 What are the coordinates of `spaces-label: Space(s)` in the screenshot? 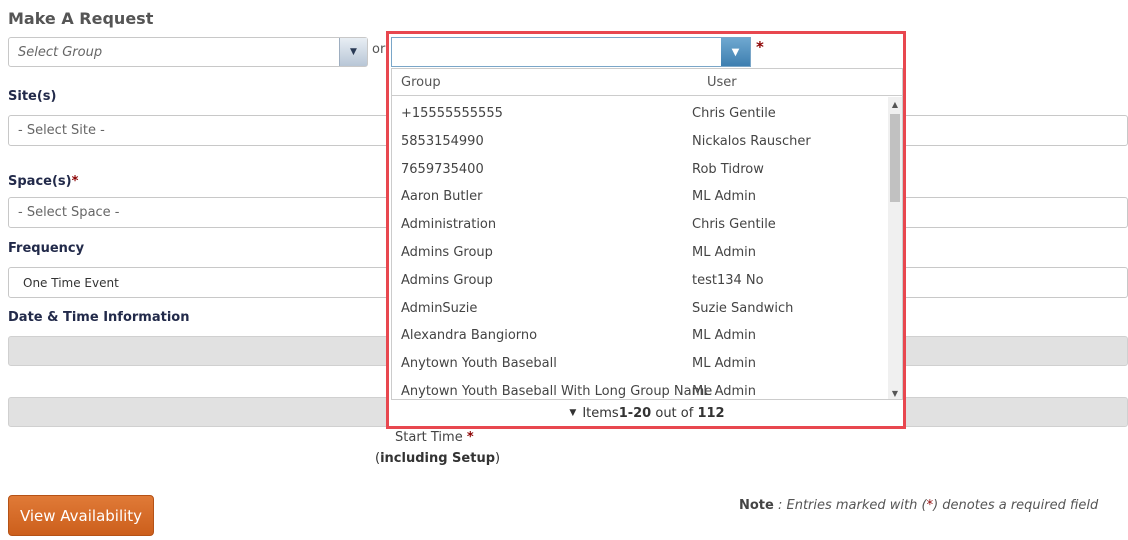 It's located at (40, 181).